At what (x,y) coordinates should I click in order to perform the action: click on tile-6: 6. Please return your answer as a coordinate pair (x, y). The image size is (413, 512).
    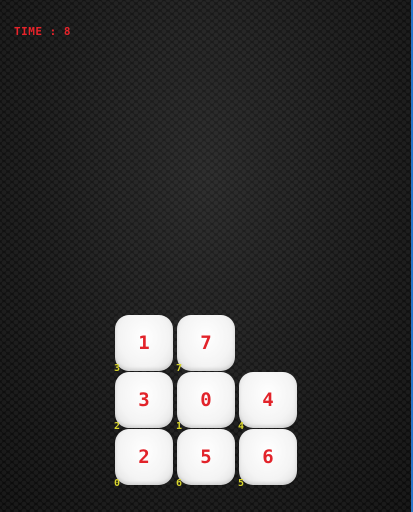
    Looking at the image, I should click on (268, 457).